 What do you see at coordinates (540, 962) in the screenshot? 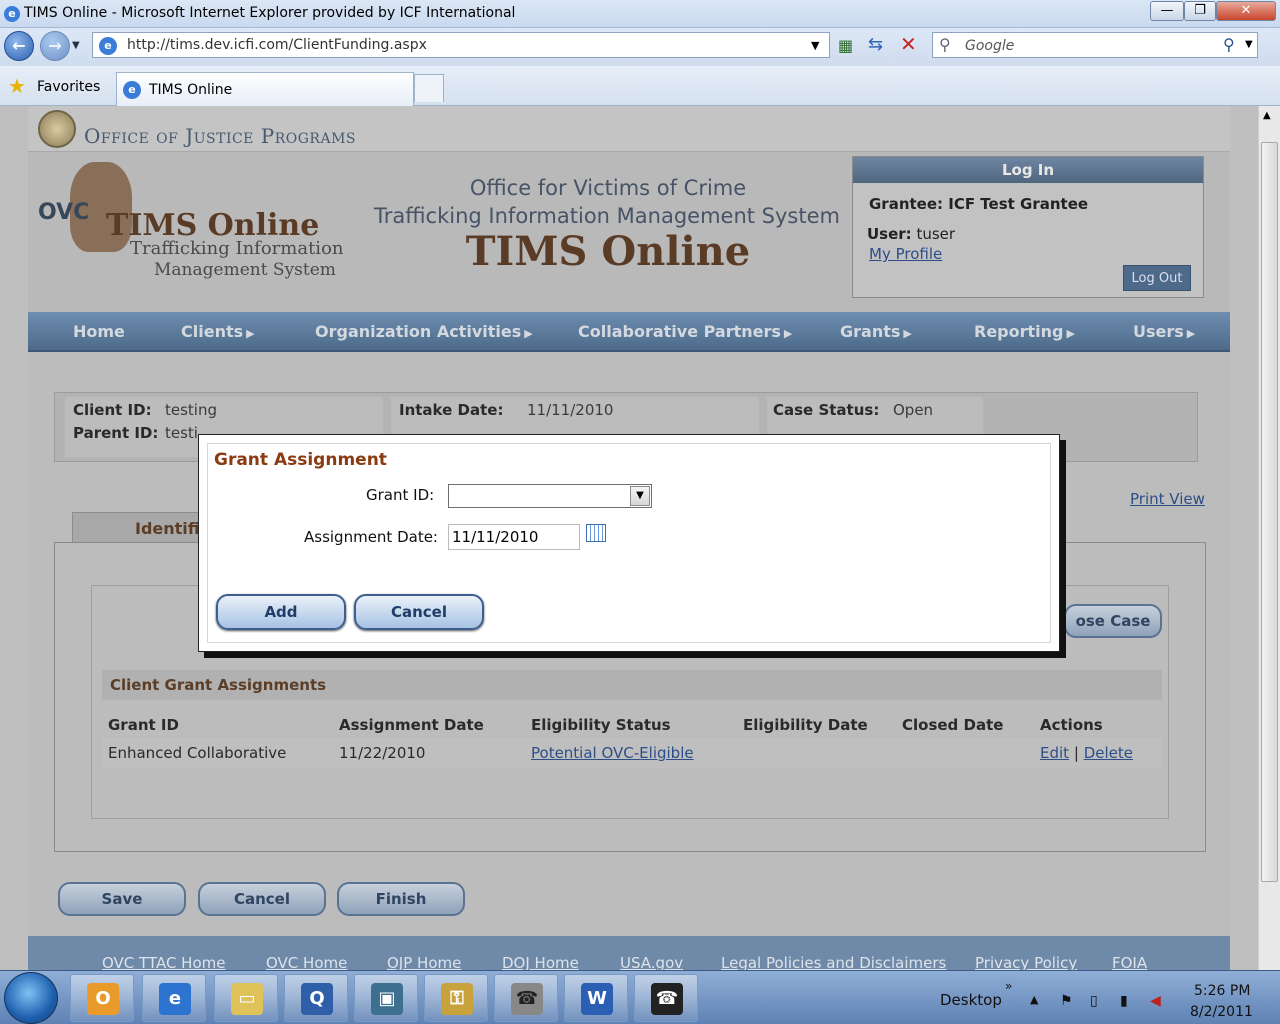
I see `footer-doj-link: DOJ Home` at bounding box center [540, 962].